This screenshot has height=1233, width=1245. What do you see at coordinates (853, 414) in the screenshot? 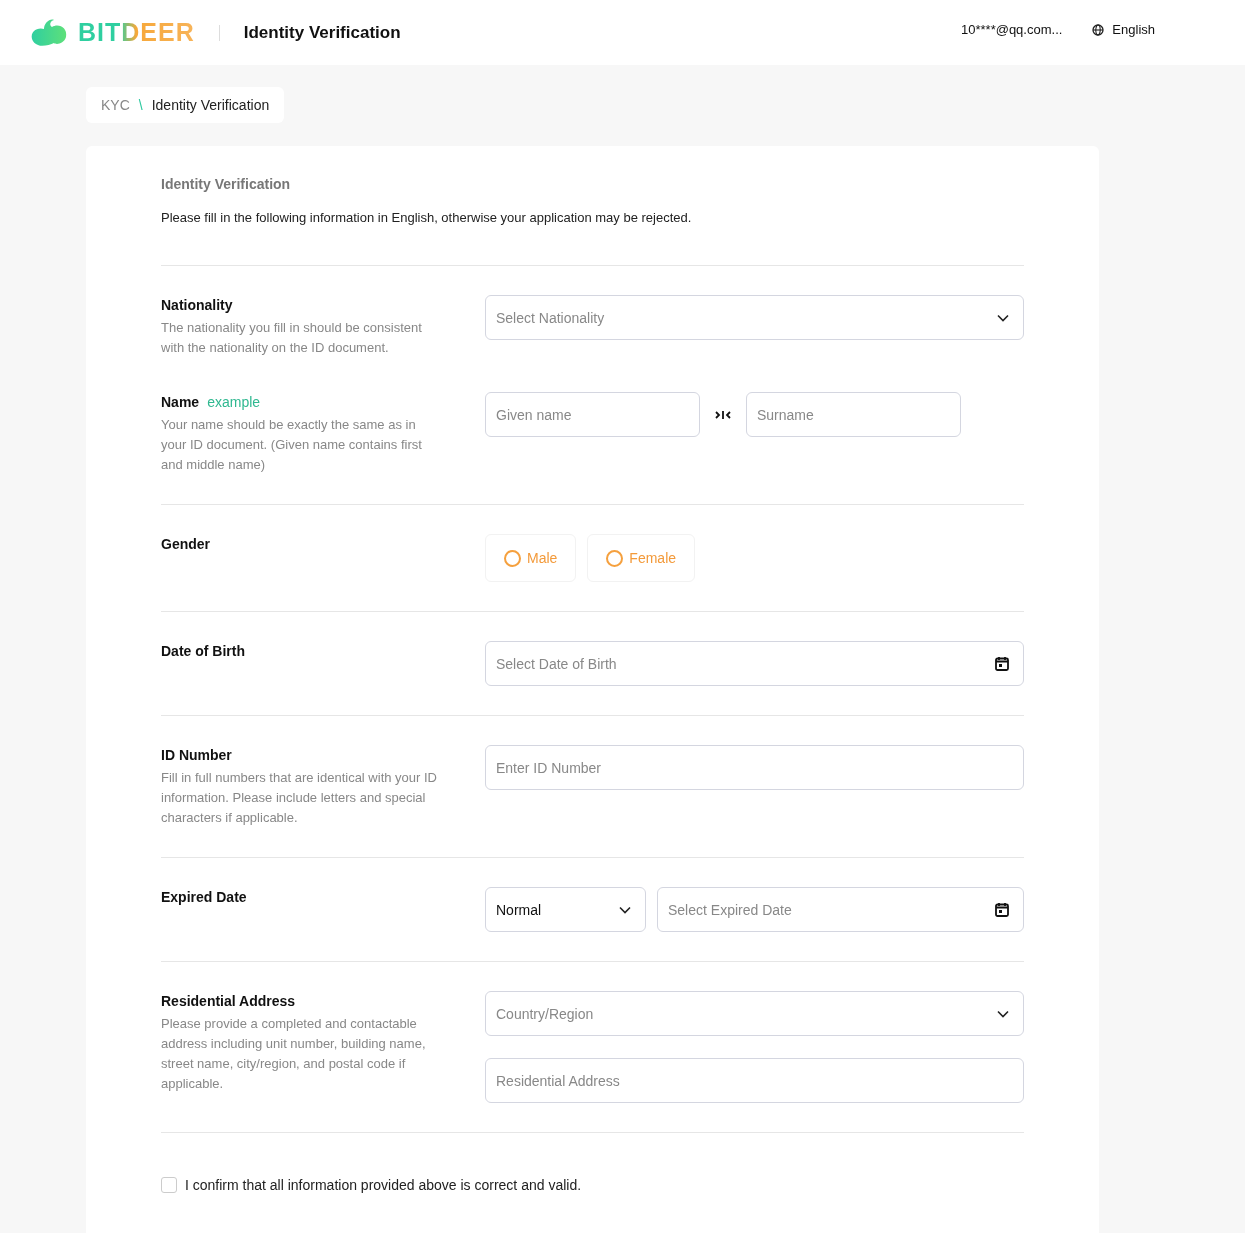
I see `text-field: Surname` at bounding box center [853, 414].